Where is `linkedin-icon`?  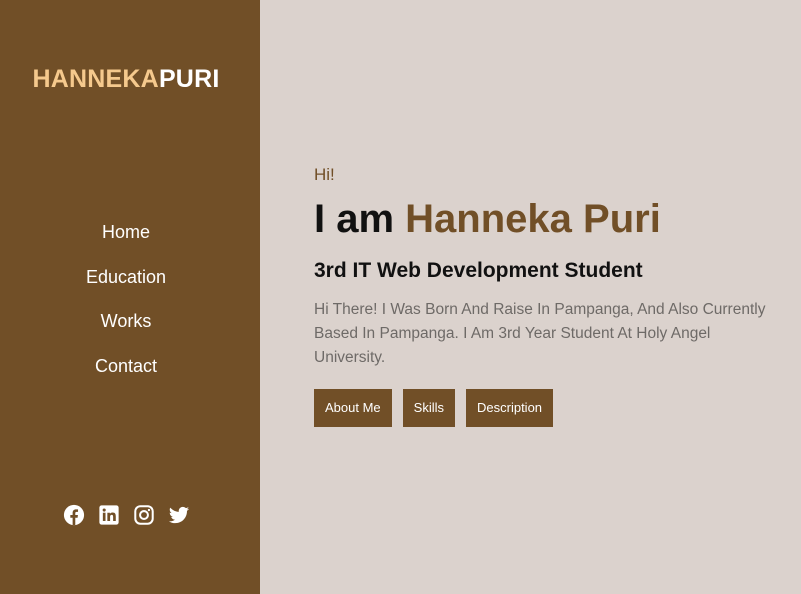 linkedin-icon is located at coordinates (109, 515).